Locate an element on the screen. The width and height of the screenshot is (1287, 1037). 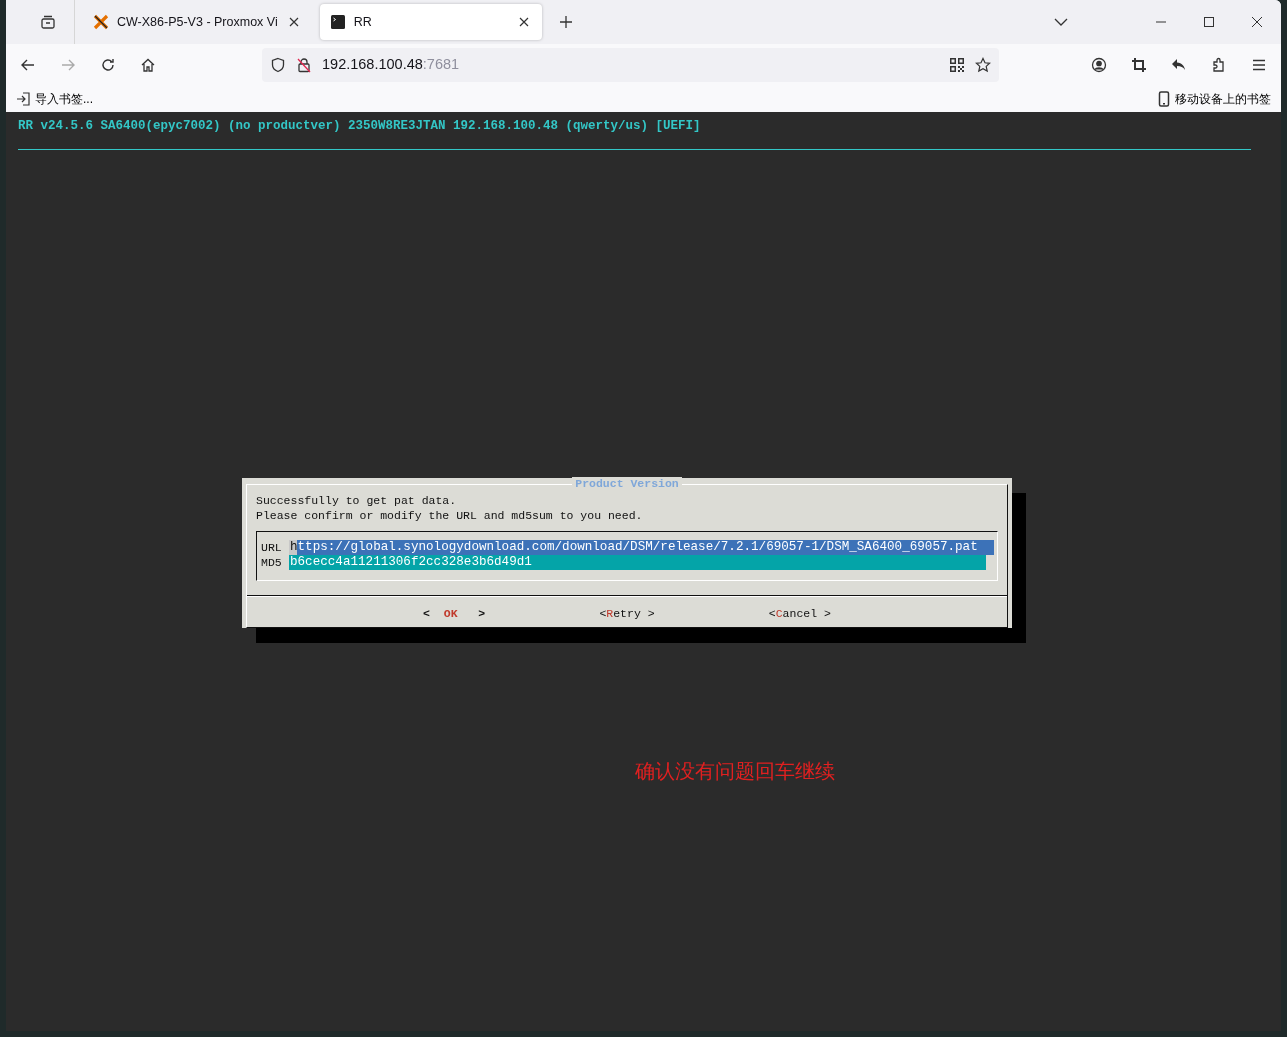
phone-icon is located at coordinates (1164, 99).